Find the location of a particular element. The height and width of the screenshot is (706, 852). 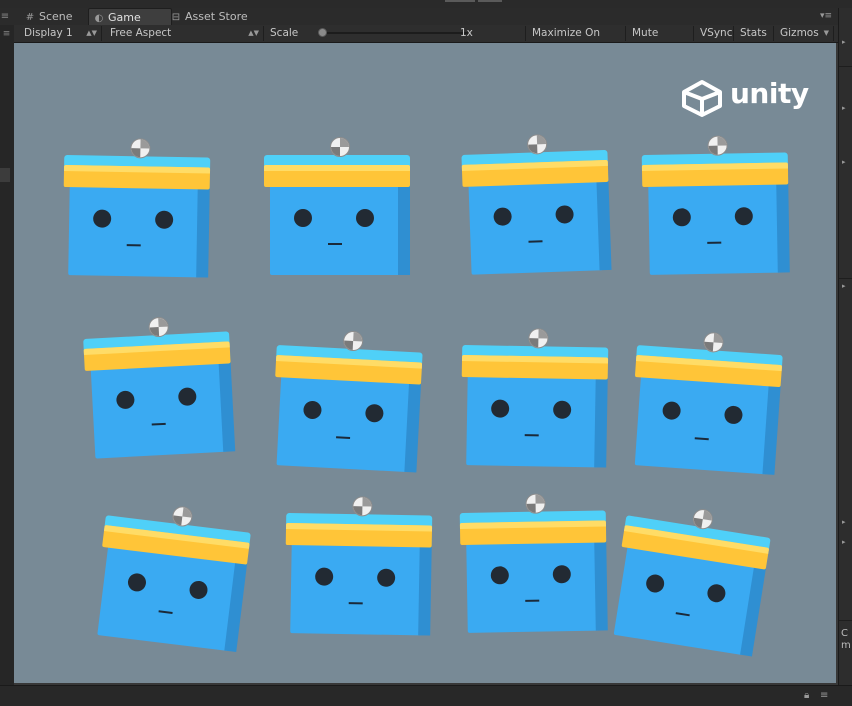

gizmos-dropdown: Gizmos ▼ is located at coordinates (805, 33).